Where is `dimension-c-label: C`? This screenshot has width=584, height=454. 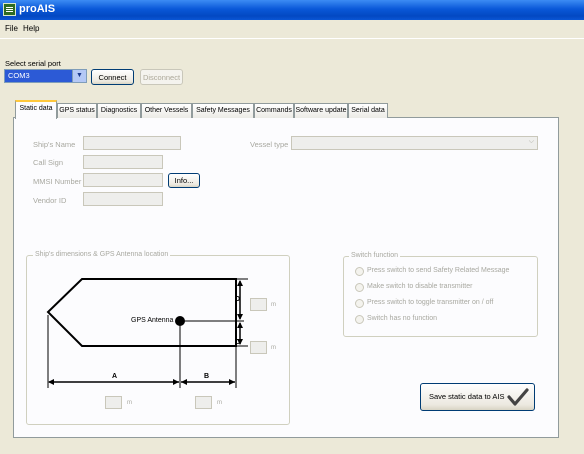
dimension-c-label: C is located at coordinates (238, 342).